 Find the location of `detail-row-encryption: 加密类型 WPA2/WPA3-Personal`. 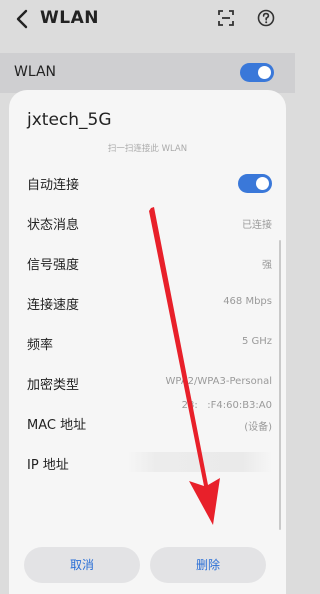

detail-row-encryption: 加密类型 WPA2/WPA3-Personal is located at coordinates (149, 383).